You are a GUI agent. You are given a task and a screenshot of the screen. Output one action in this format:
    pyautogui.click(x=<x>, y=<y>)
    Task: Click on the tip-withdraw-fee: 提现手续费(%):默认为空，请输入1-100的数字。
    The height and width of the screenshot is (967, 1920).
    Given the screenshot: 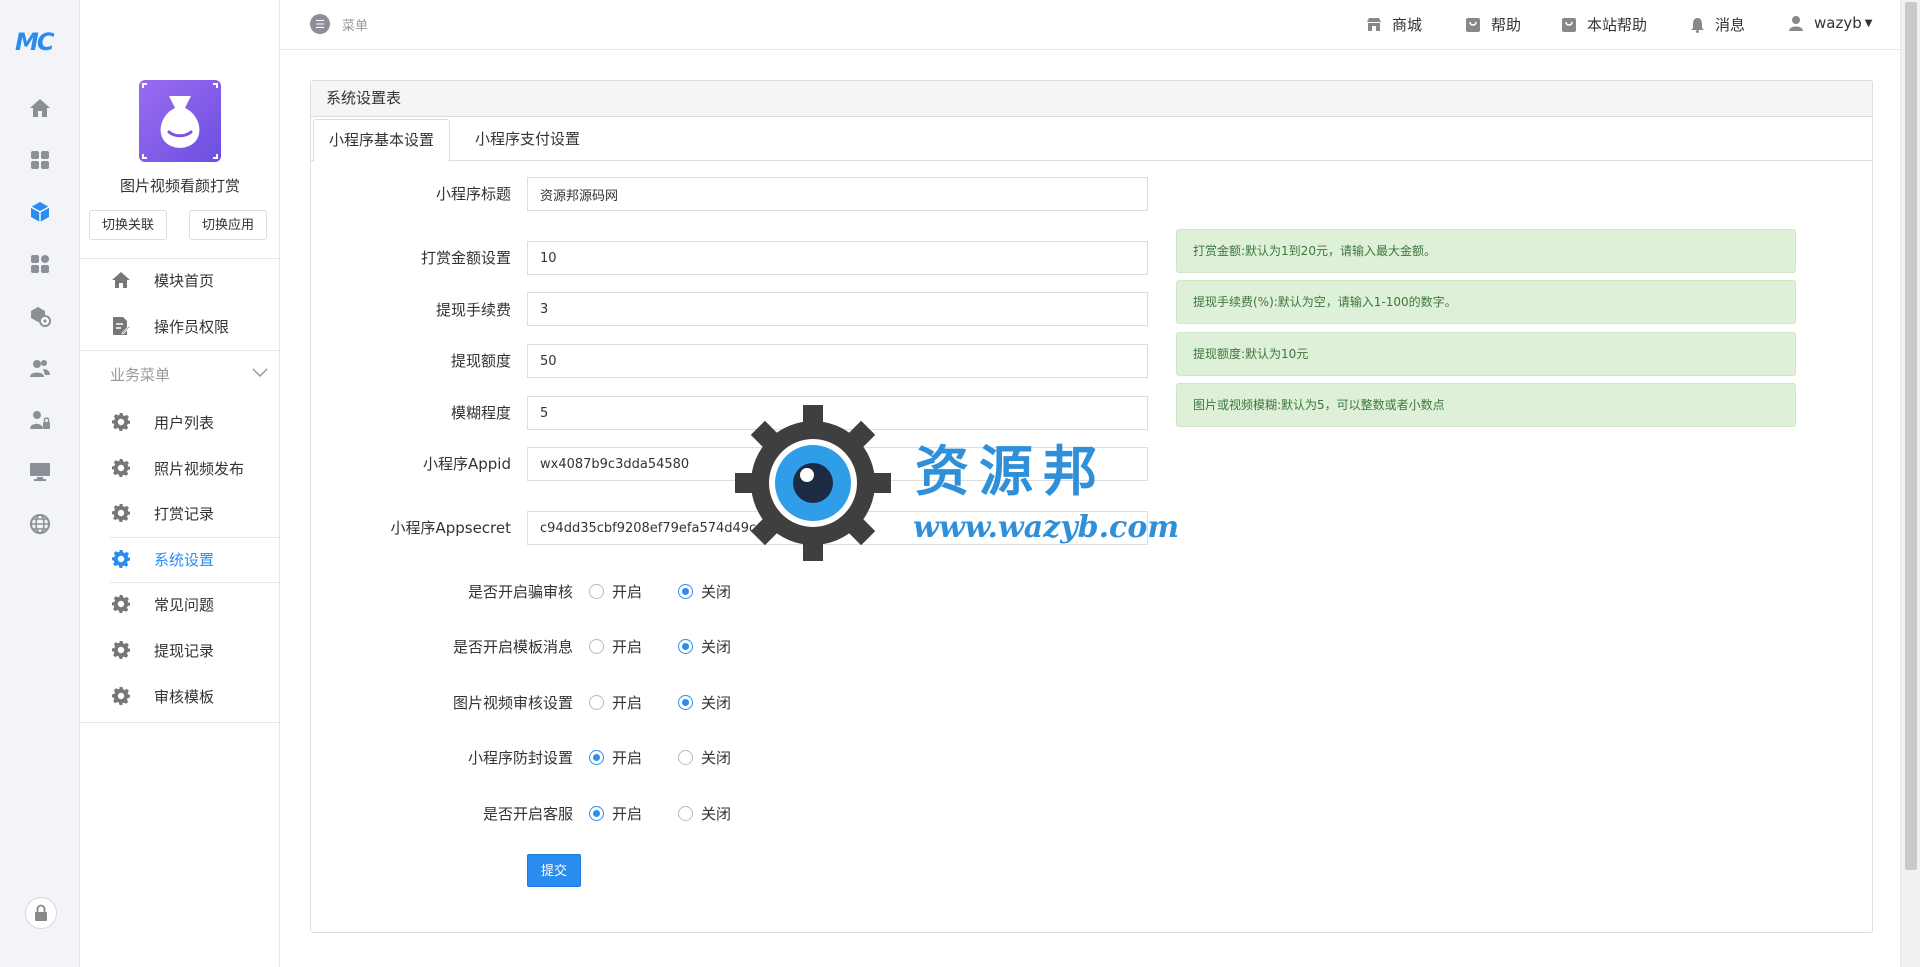 What is the action you would take?
    pyautogui.click(x=1486, y=302)
    